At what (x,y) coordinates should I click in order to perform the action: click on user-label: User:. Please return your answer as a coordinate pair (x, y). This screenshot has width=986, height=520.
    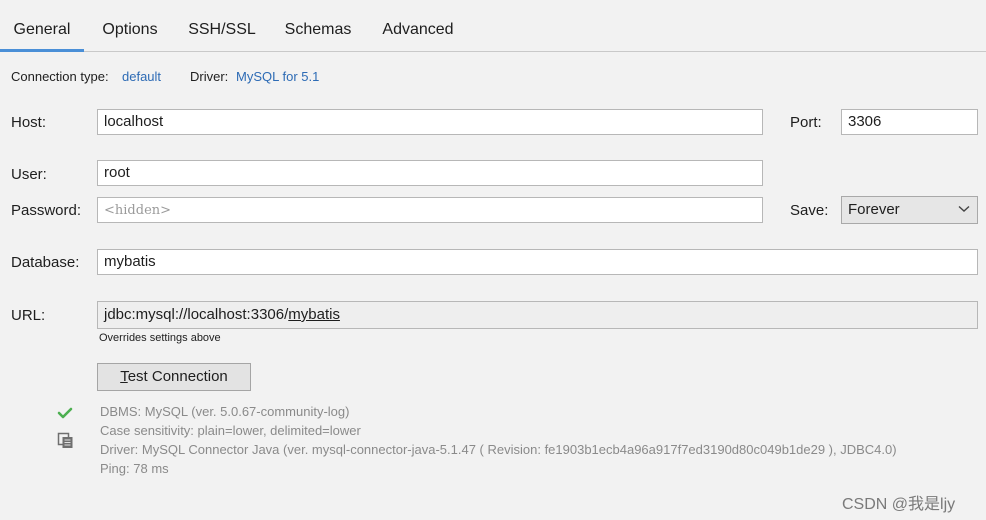
    Looking at the image, I should click on (29, 174).